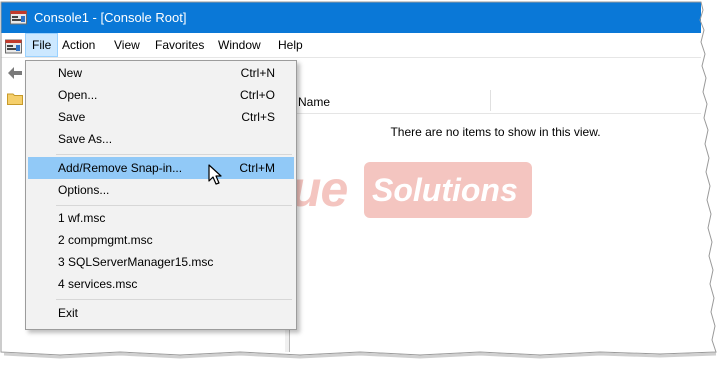 The image size is (717, 371). I want to click on menu-item-label: New, so click(70, 73).